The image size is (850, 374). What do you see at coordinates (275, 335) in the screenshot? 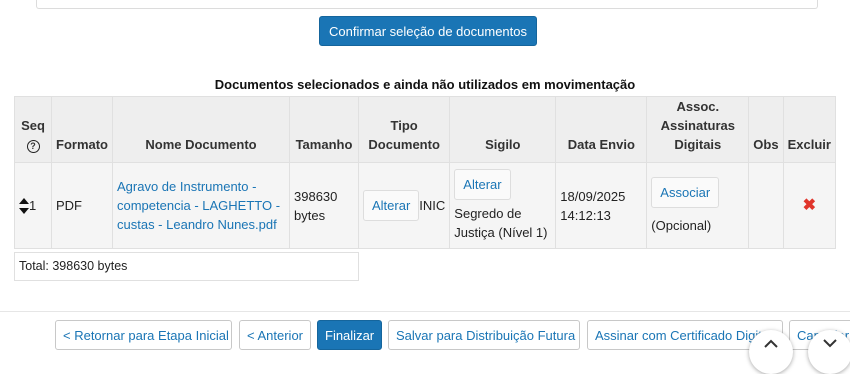
I see `anterior-button: < Anterior` at bounding box center [275, 335].